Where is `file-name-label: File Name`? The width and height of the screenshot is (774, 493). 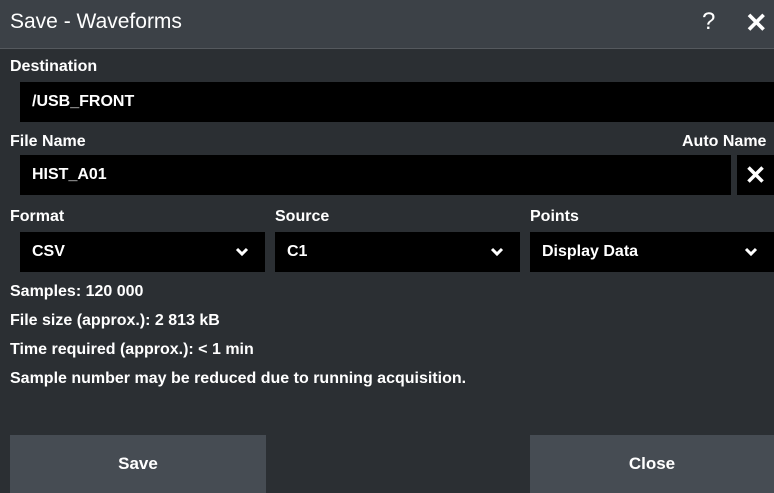 file-name-label: File Name is located at coordinates (48, 141).